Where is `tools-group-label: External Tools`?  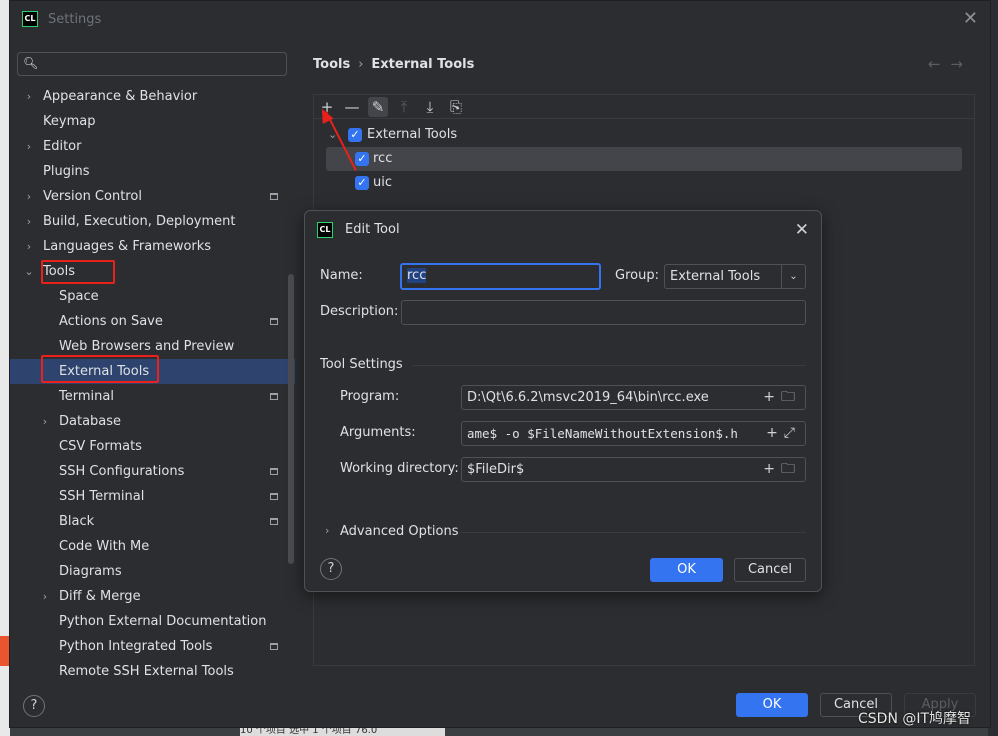
tools-group-label: External Tools is located at coordinates (412, 134).